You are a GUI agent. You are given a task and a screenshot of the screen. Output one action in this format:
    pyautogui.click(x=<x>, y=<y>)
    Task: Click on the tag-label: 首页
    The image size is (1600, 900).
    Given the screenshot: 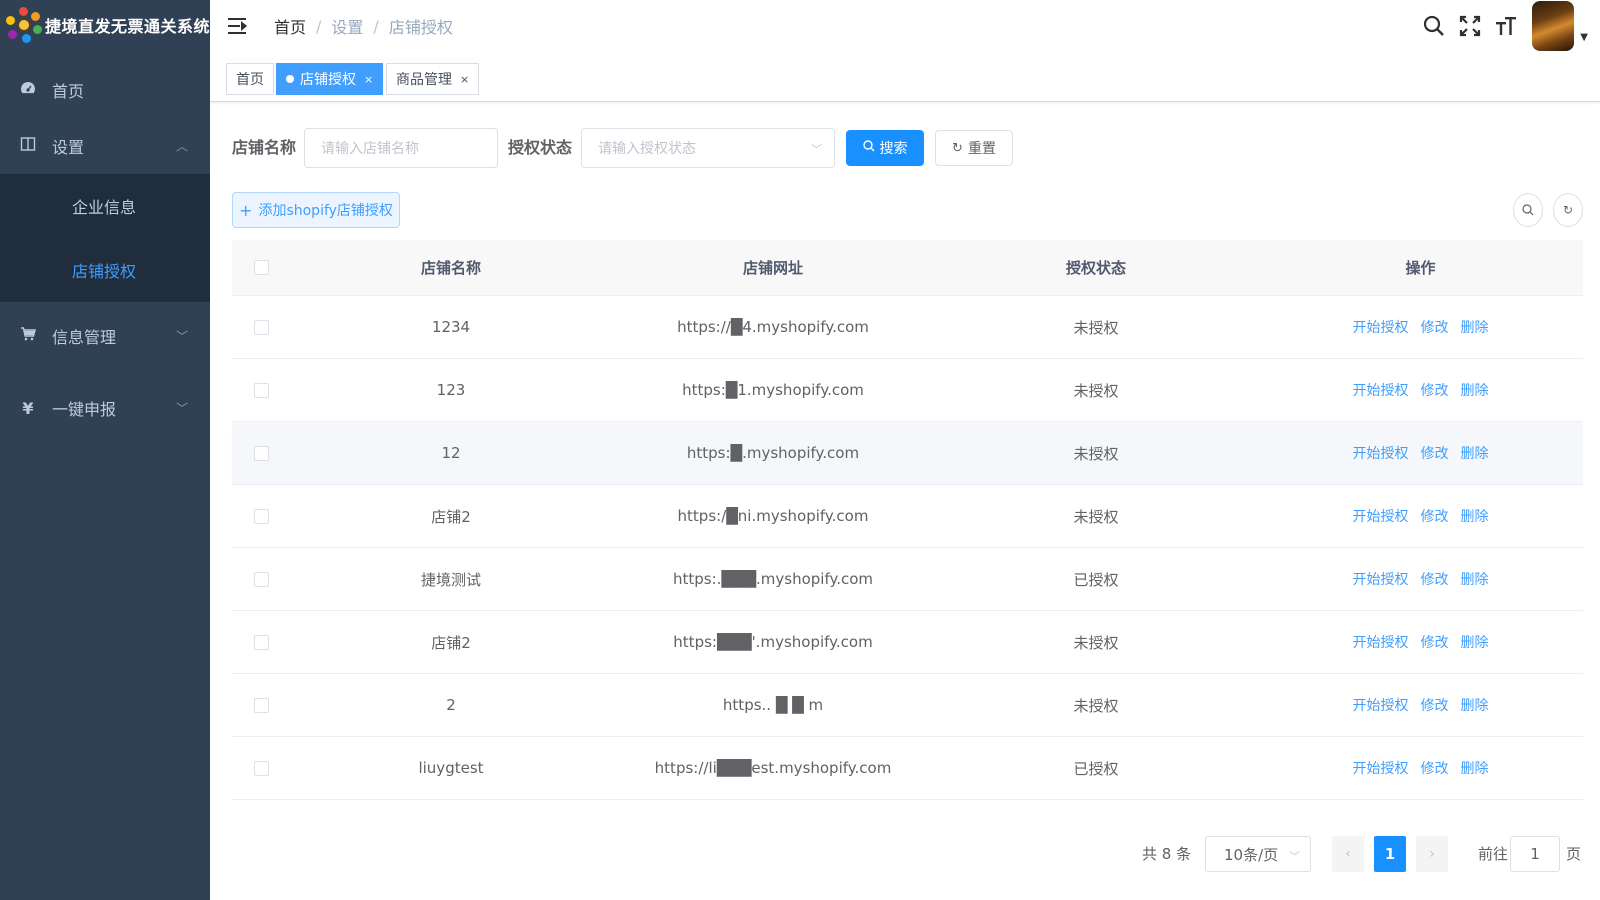 What is the action you would take?
    pyautogui.click(x=250, y=80)
    